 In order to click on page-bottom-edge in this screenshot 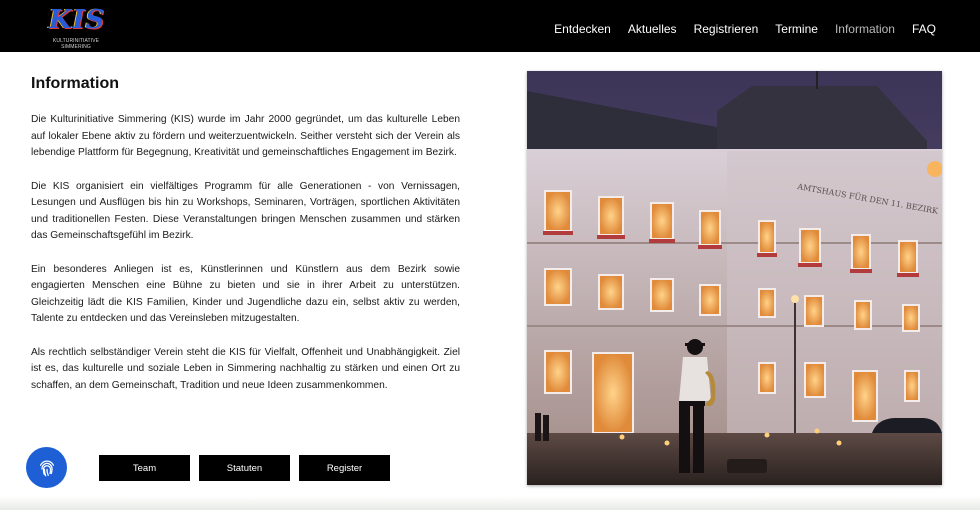, I will do `click(490, 503)`.